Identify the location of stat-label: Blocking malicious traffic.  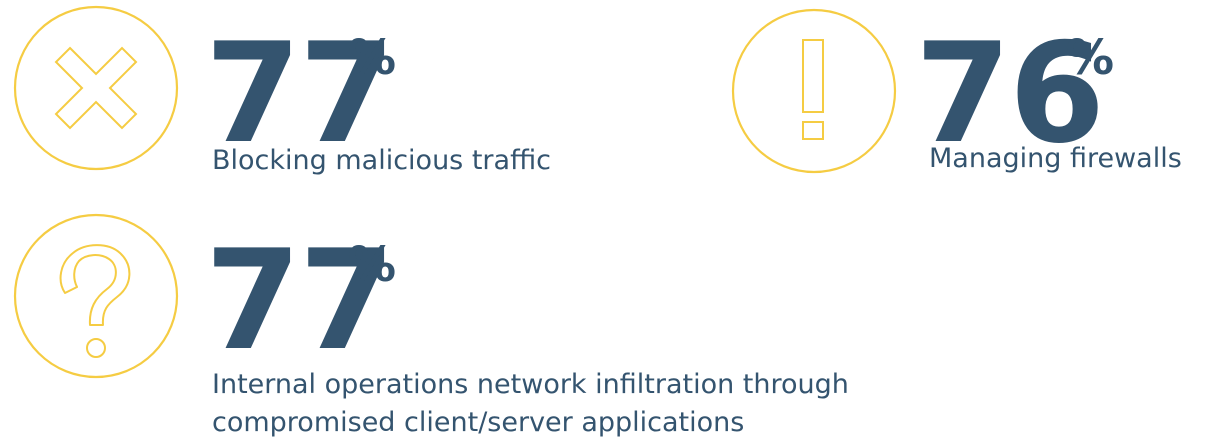
(382, 160).